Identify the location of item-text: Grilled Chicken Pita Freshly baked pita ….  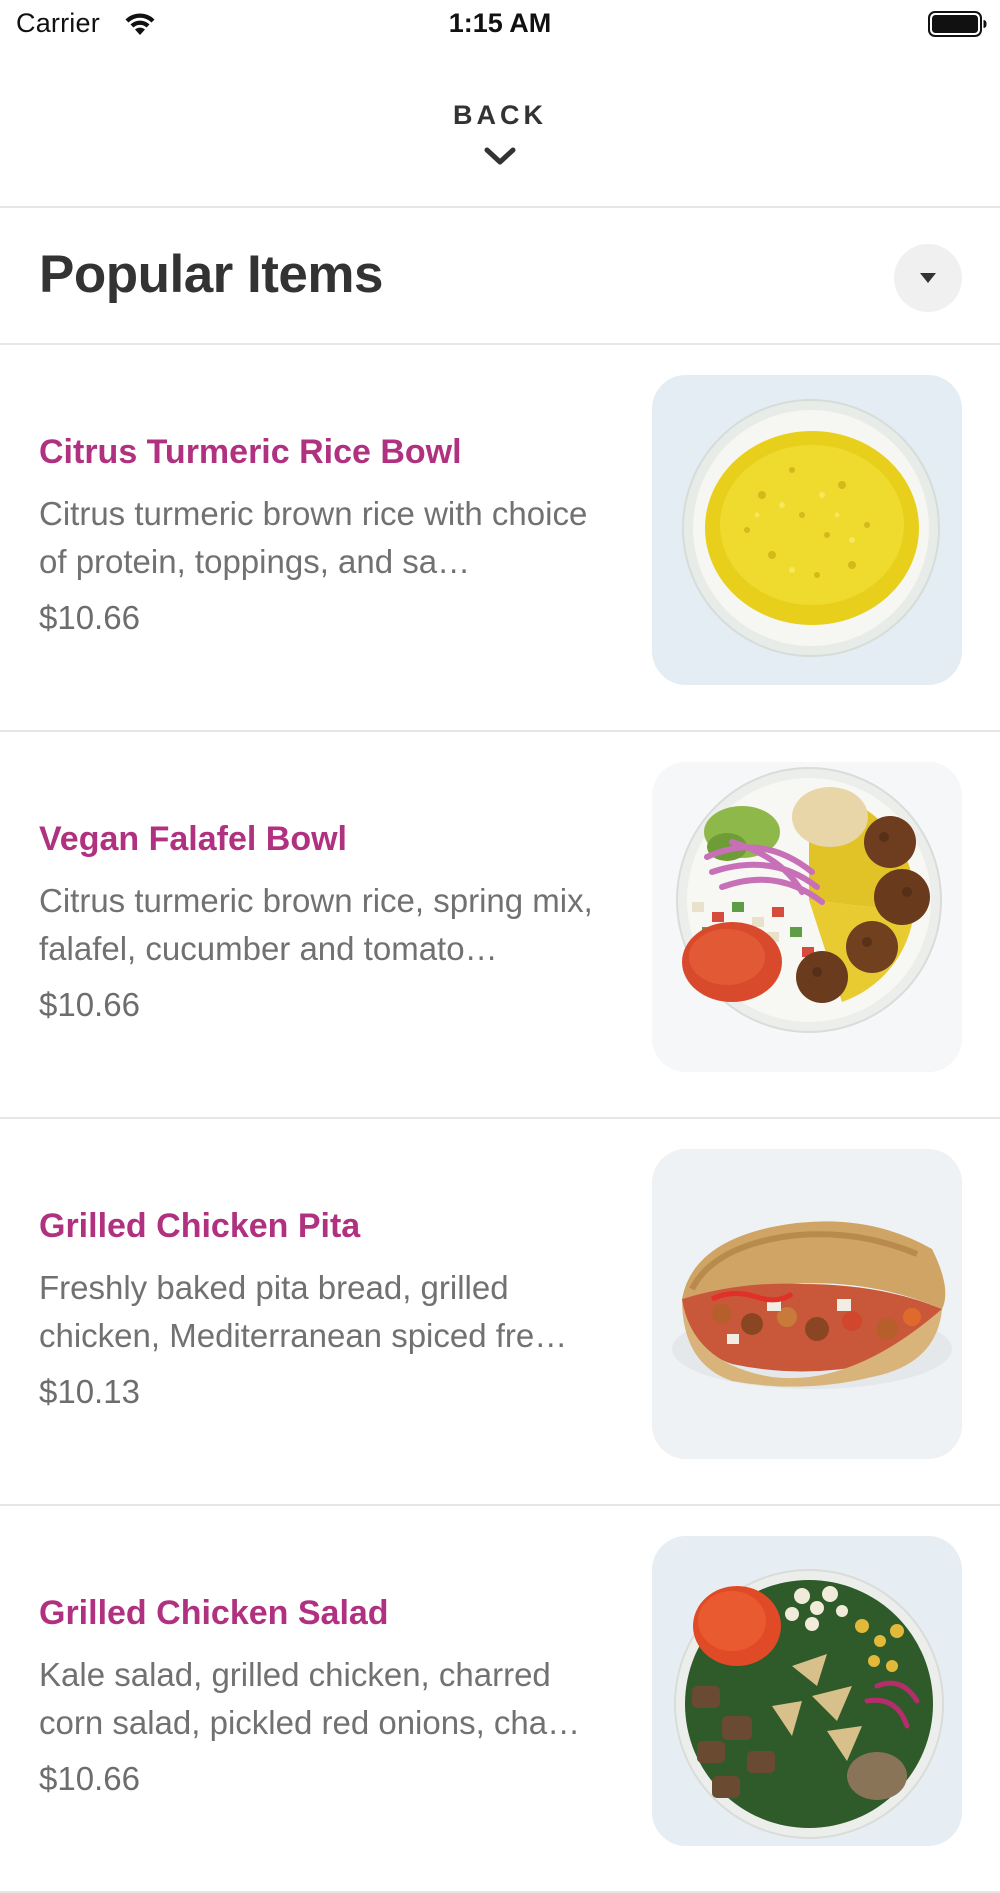
(329, 1310).